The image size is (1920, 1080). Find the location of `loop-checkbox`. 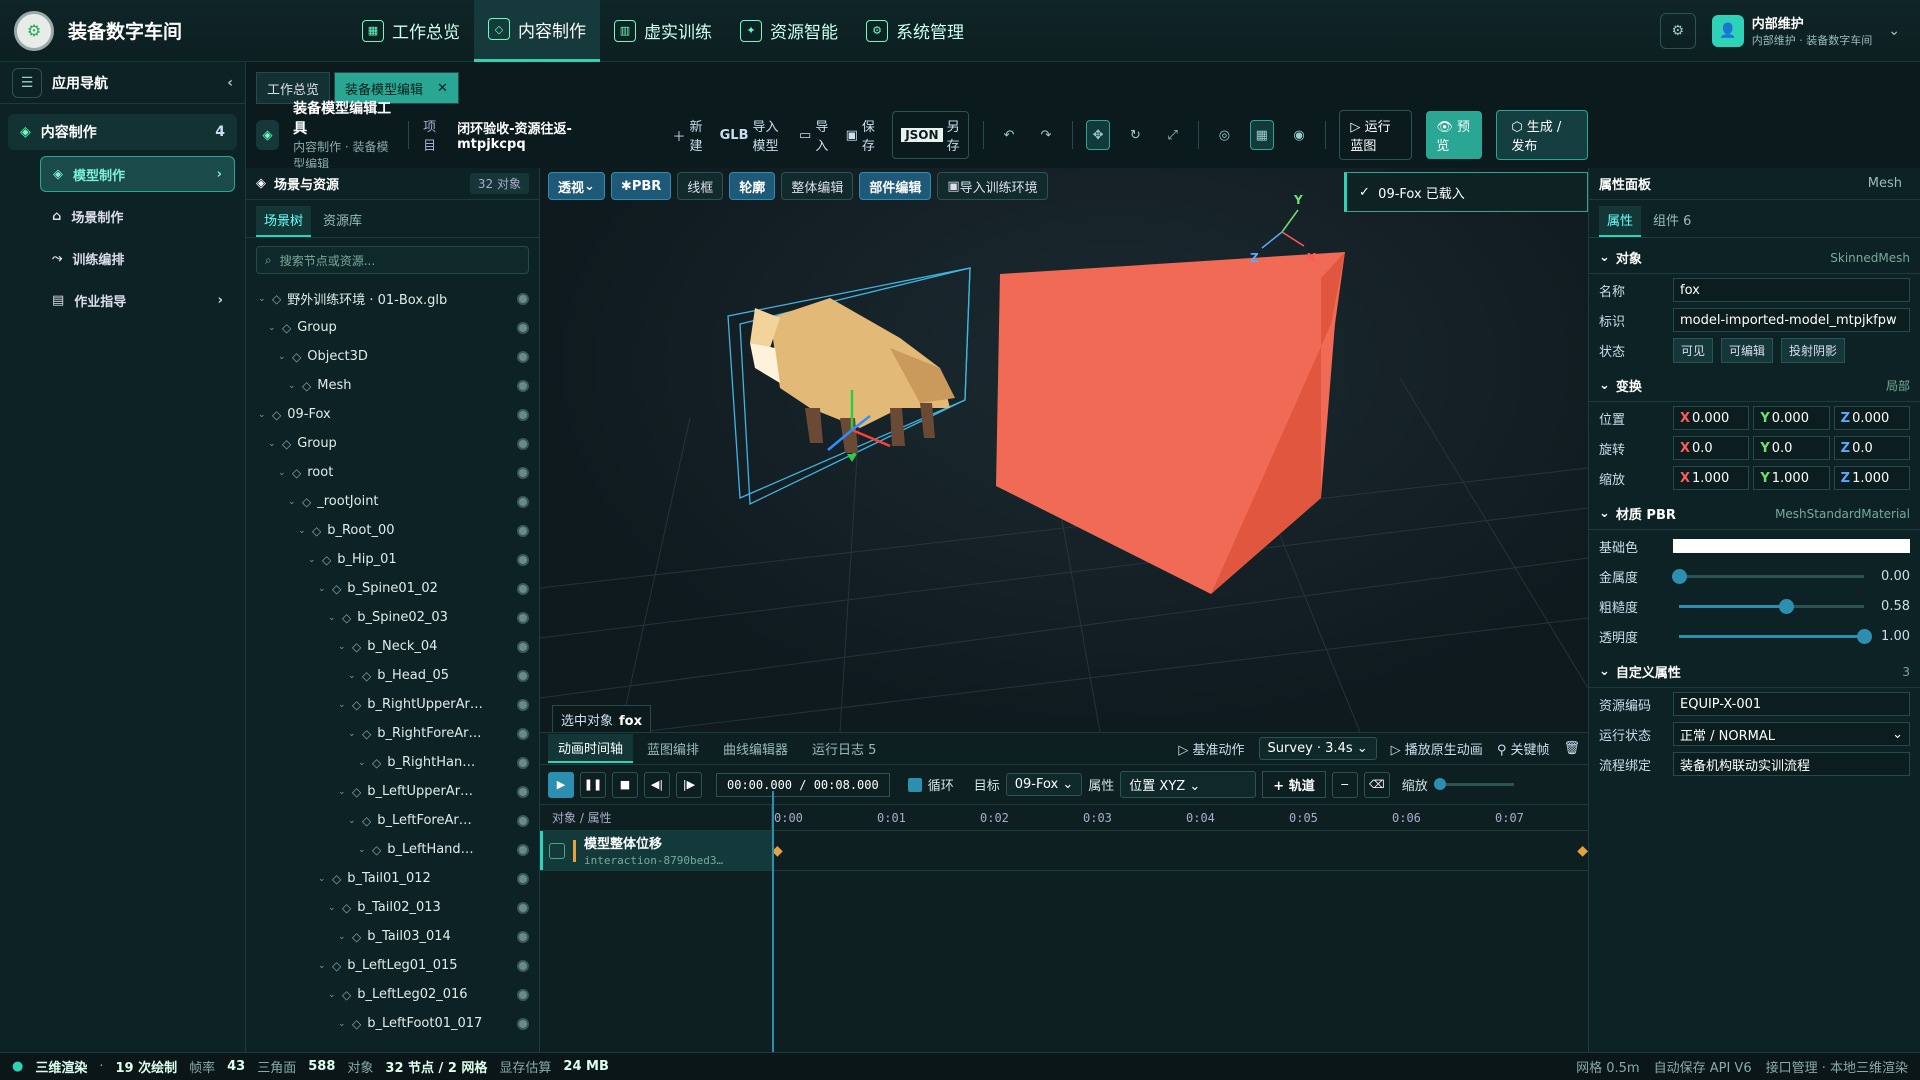

loop-checkbox is located at coordinates (914, 784).